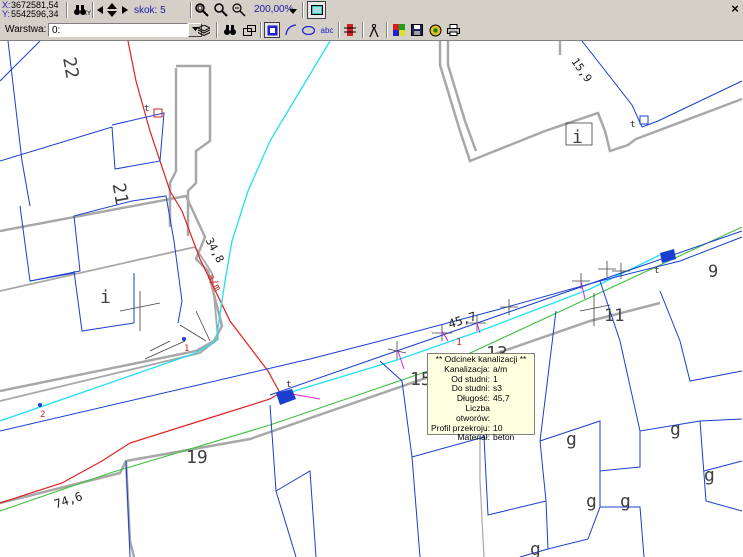 The image size is (743, 557). I want to click on rectangle-tool-button, so click(249, 30).